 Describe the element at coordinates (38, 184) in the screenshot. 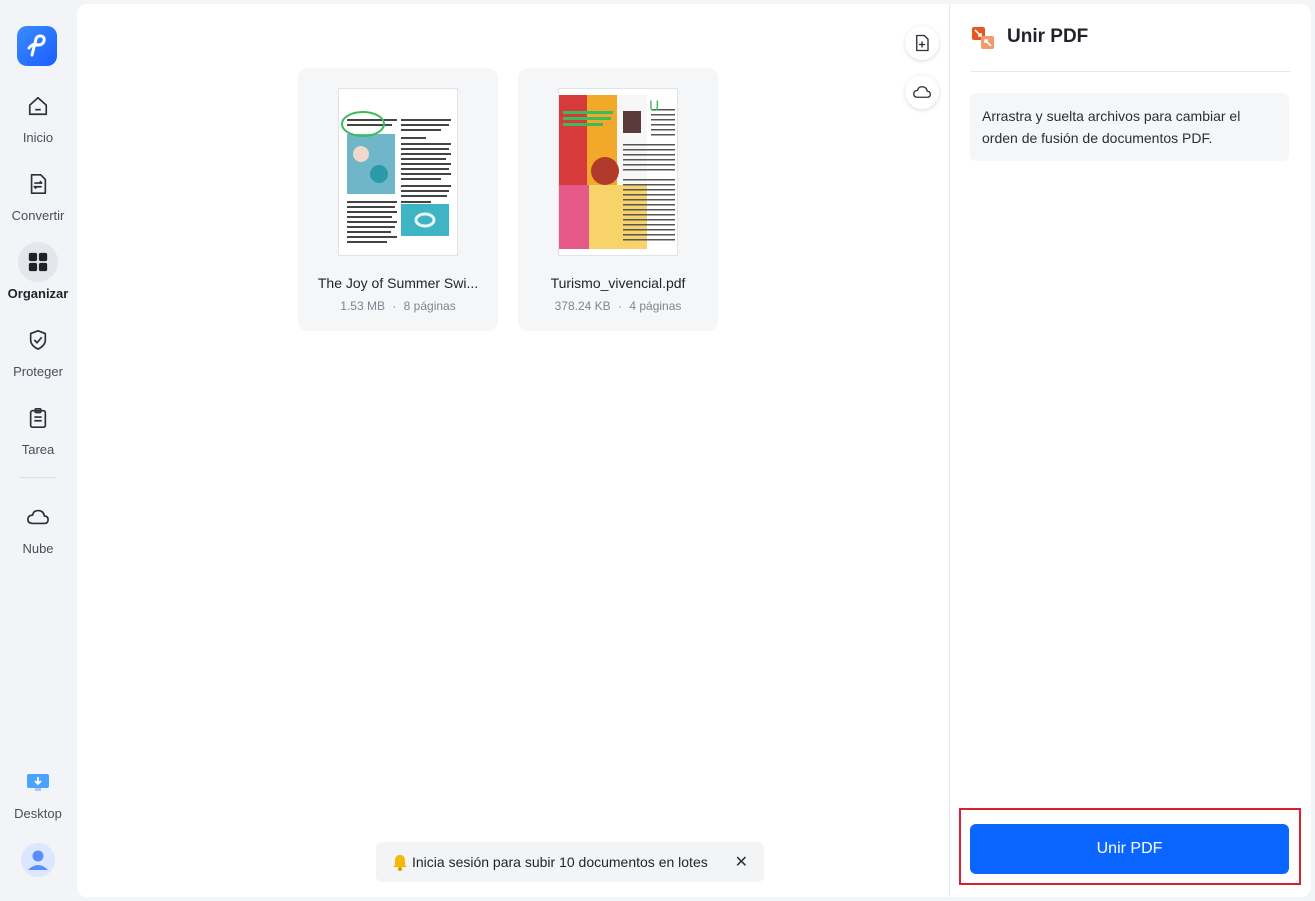

I see `convert-icon` at that location.